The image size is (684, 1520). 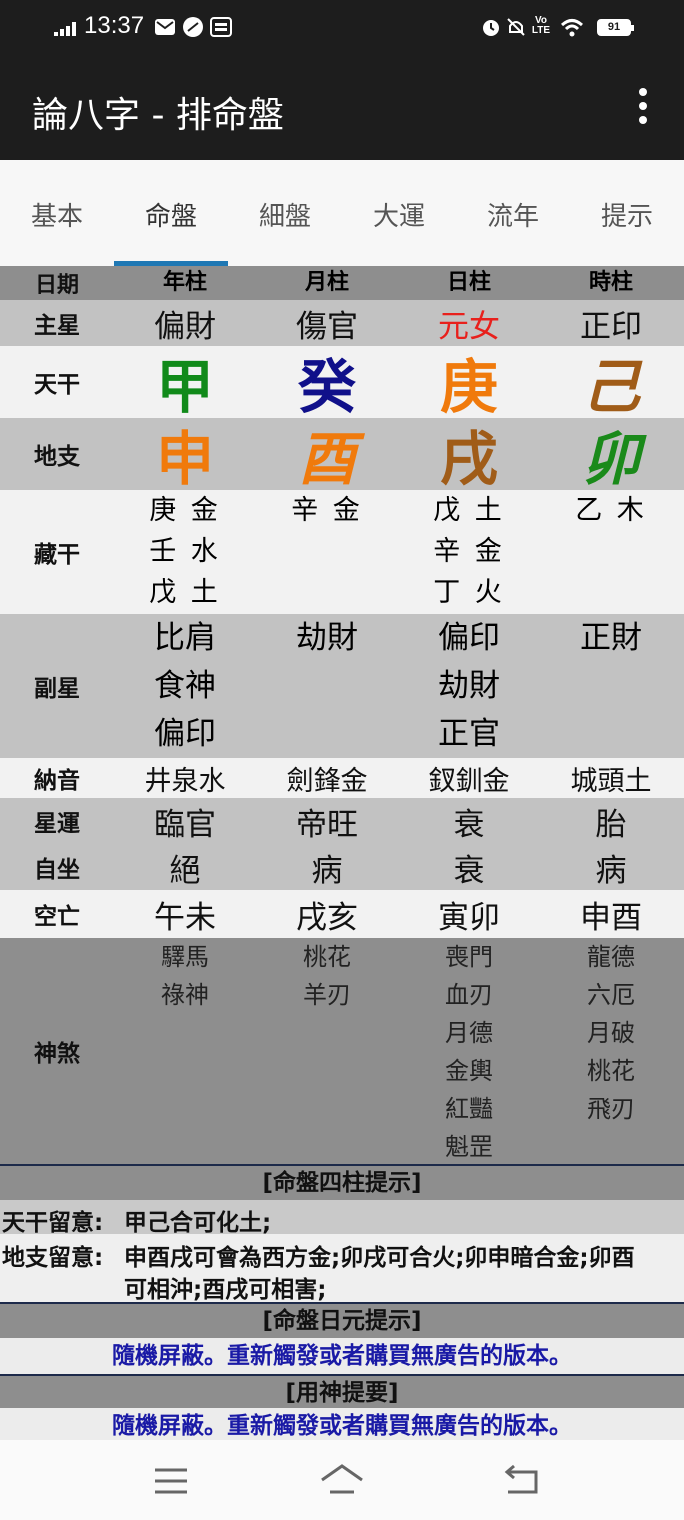 What do you see at coordinates (610, 387) in the screenshot?
I see `stem-hour: 己` at bounding box center [610, 387].